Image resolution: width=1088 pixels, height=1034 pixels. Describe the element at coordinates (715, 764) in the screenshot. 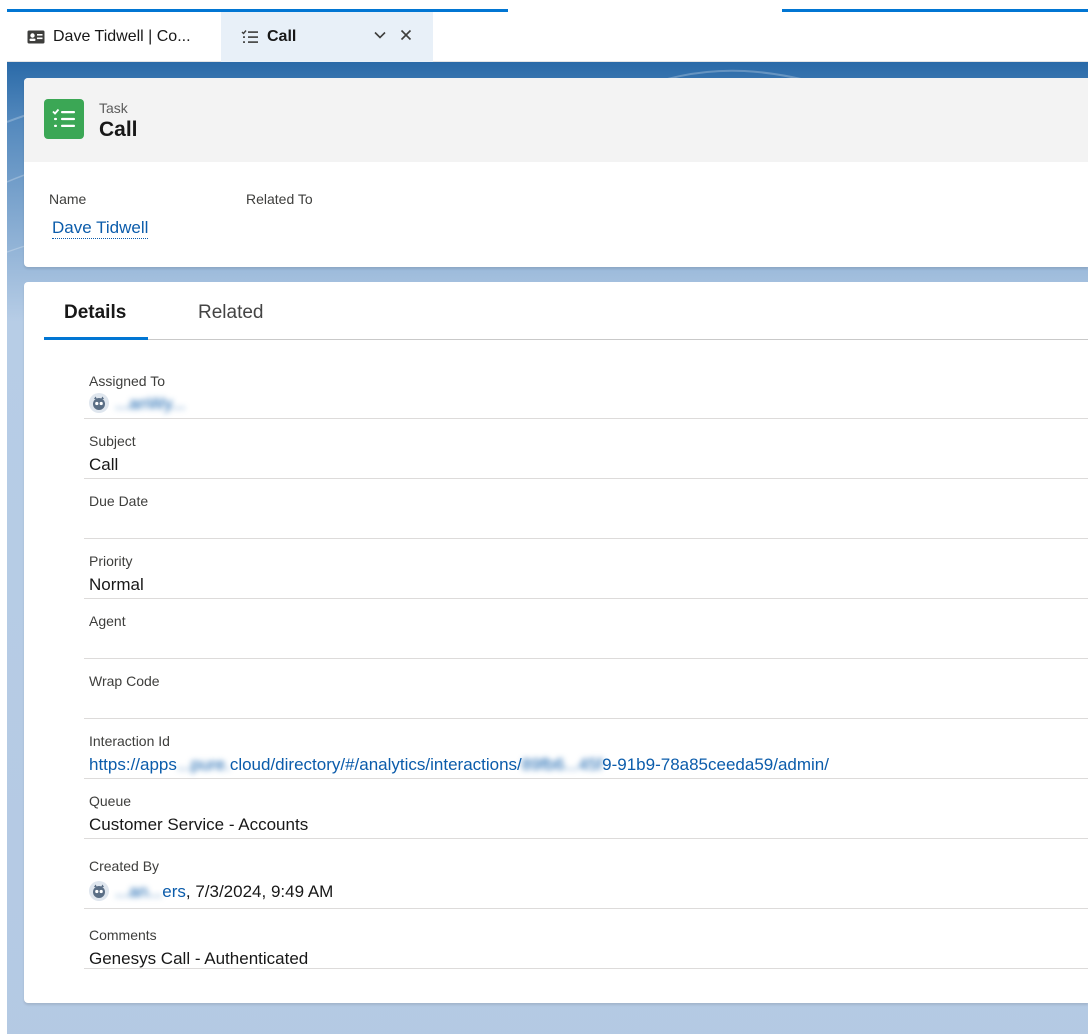

I see `url-part: 9-91b9-78a85ceeda59/admin/` at that location.